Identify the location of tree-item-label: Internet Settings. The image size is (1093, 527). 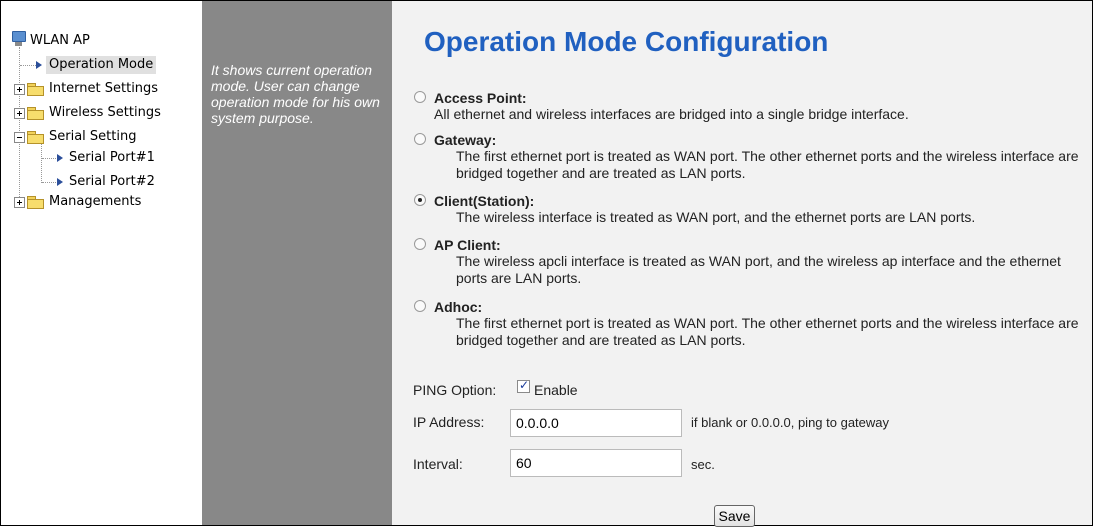
(104, 88).